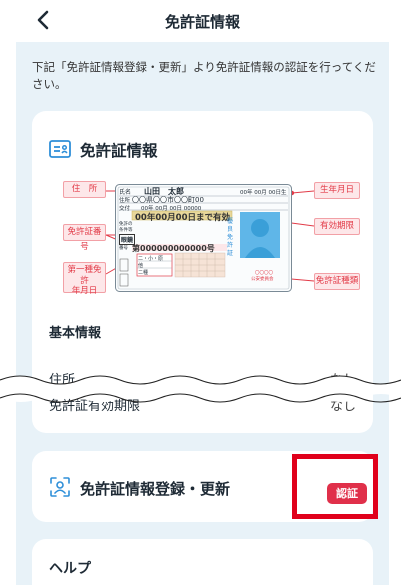 The width and height of the screenshot is (401, 585). Describe the element at coordinates (155, 489) in the screenshot. I see `register-update-title: 免許証情報登録・更新` at that location.